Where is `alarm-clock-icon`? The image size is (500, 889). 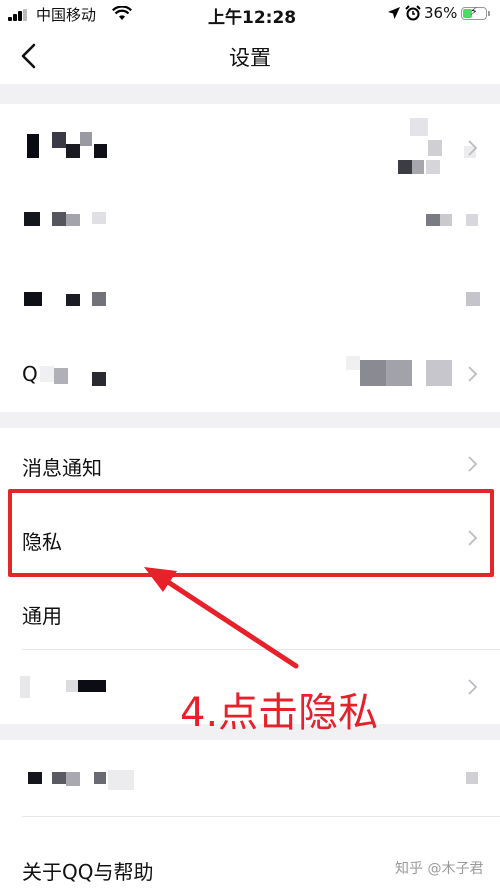
alarm-clock-icon is located at coordinates (413, 13).